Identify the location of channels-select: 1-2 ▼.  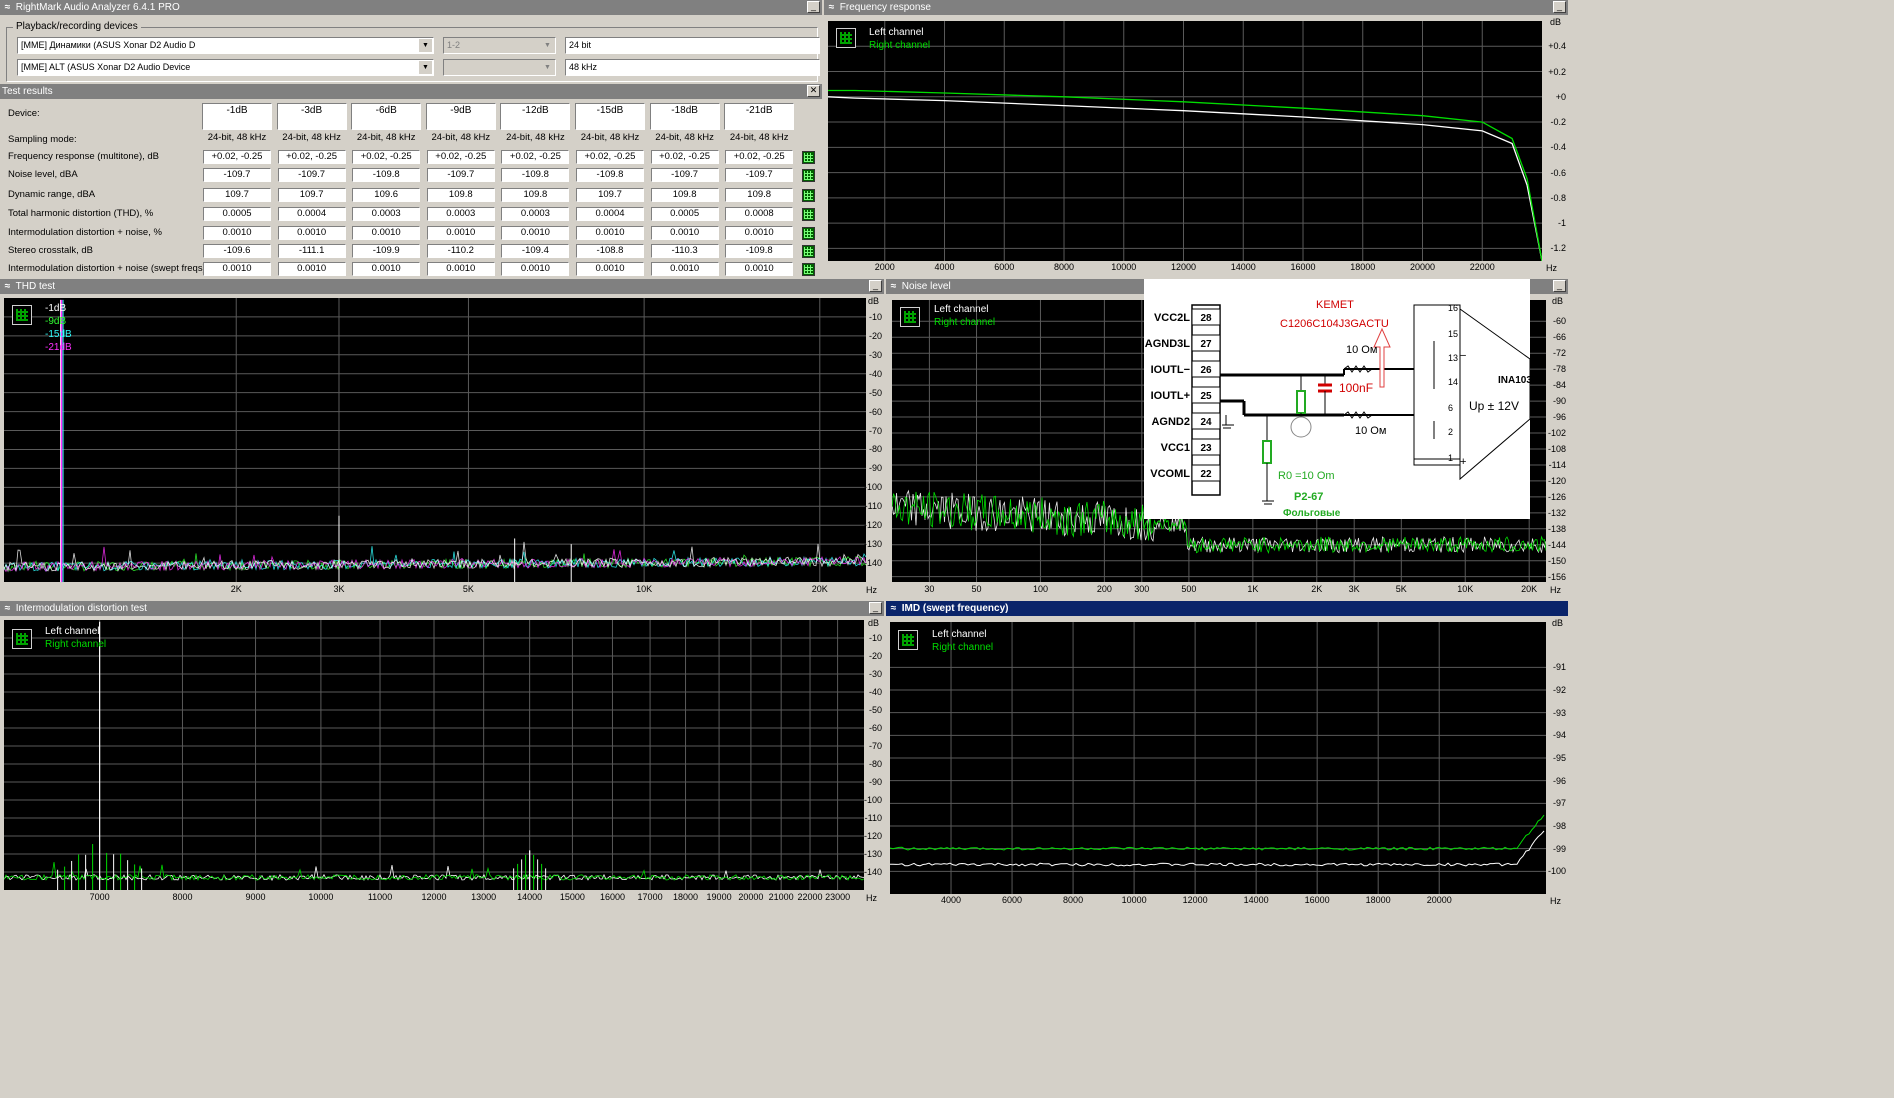
(499, 45).